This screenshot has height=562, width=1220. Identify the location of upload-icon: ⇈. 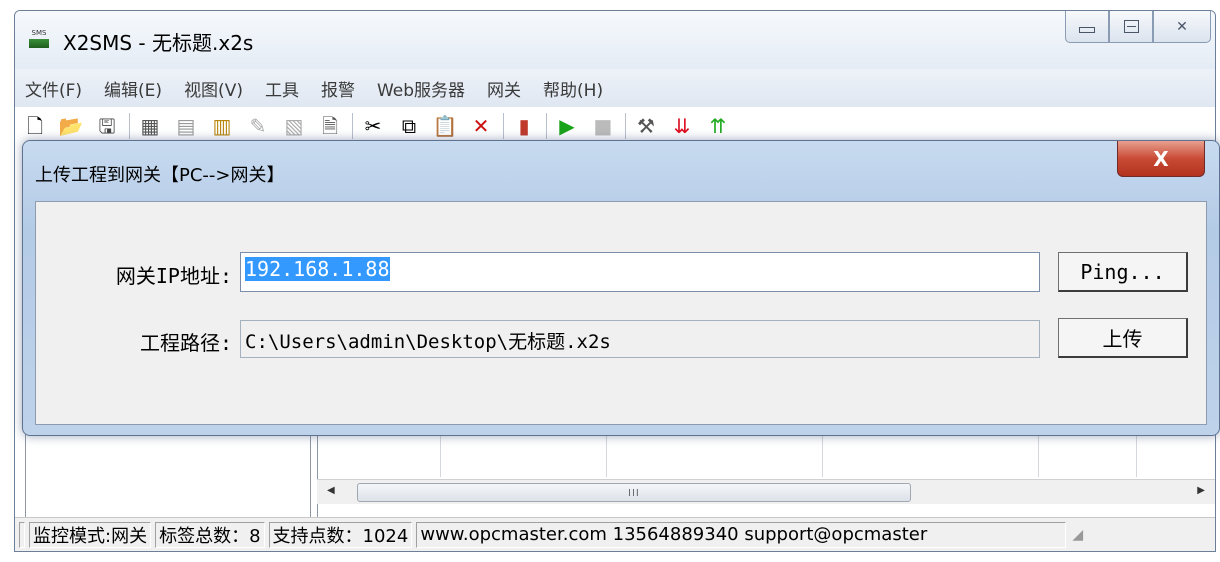
(718, 126).